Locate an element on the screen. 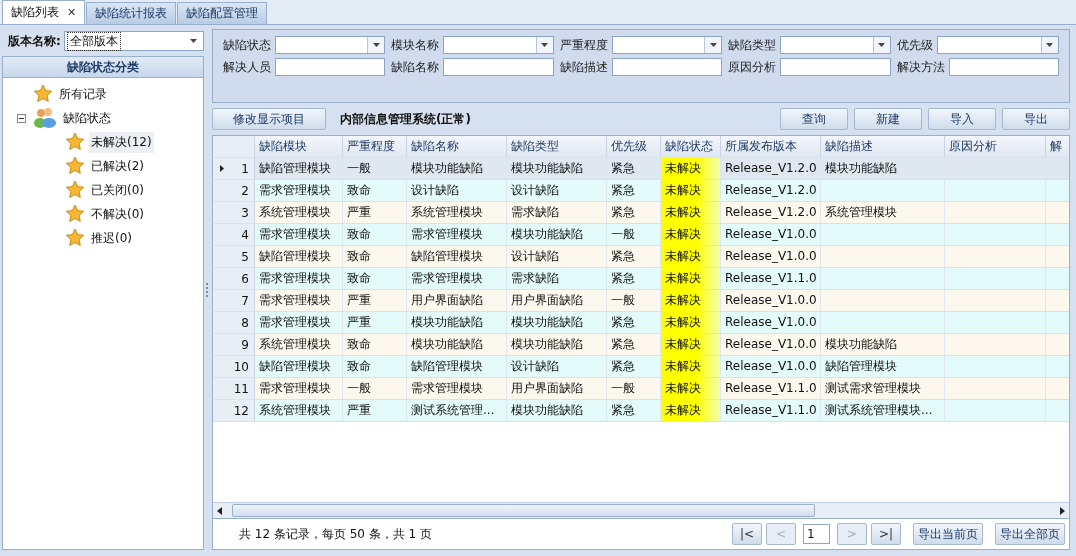 This screenshot has width=1076, height=556. table-row: 10 缺陷管理模块 致命 缺陷管理模块 设计缺陷 紧急 未解决 Release_V1.0.0 缺陷管理模块 is located at coordinates (641, 367).